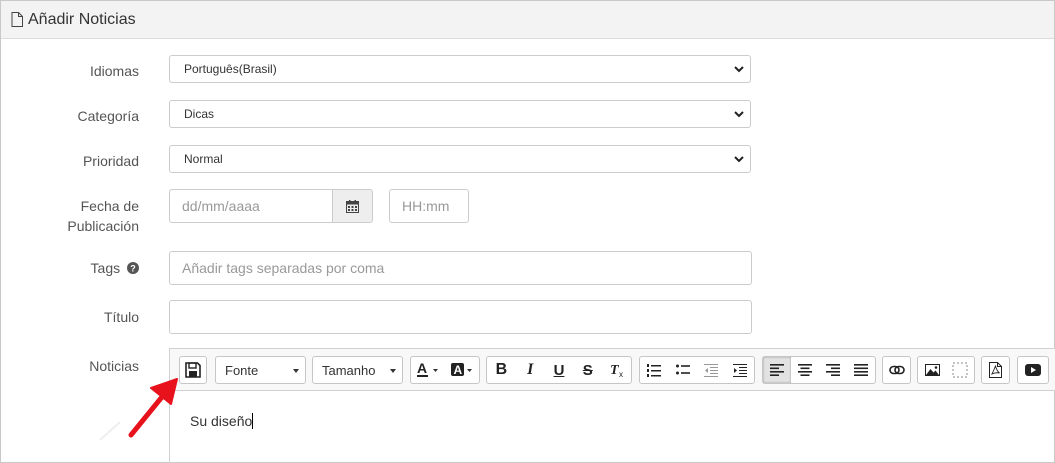 The height and width of the screenshot is (463, 1055). I want to click on indent-icon, so click(739, 370).